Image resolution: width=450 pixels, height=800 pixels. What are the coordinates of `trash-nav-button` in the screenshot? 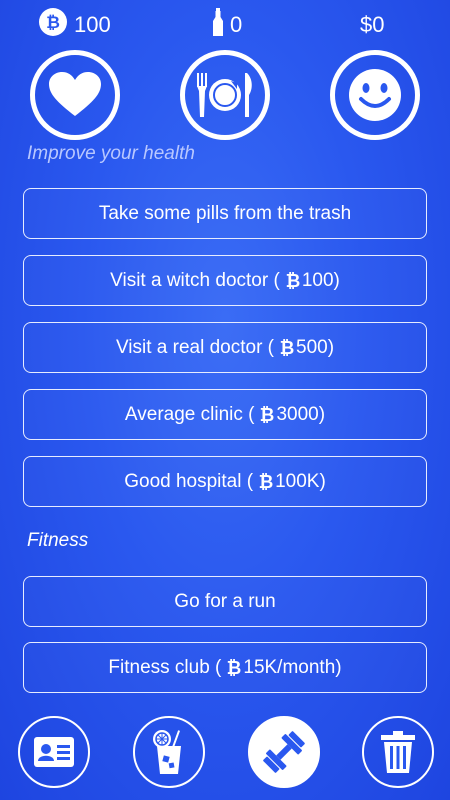 It's located at (398, 752).